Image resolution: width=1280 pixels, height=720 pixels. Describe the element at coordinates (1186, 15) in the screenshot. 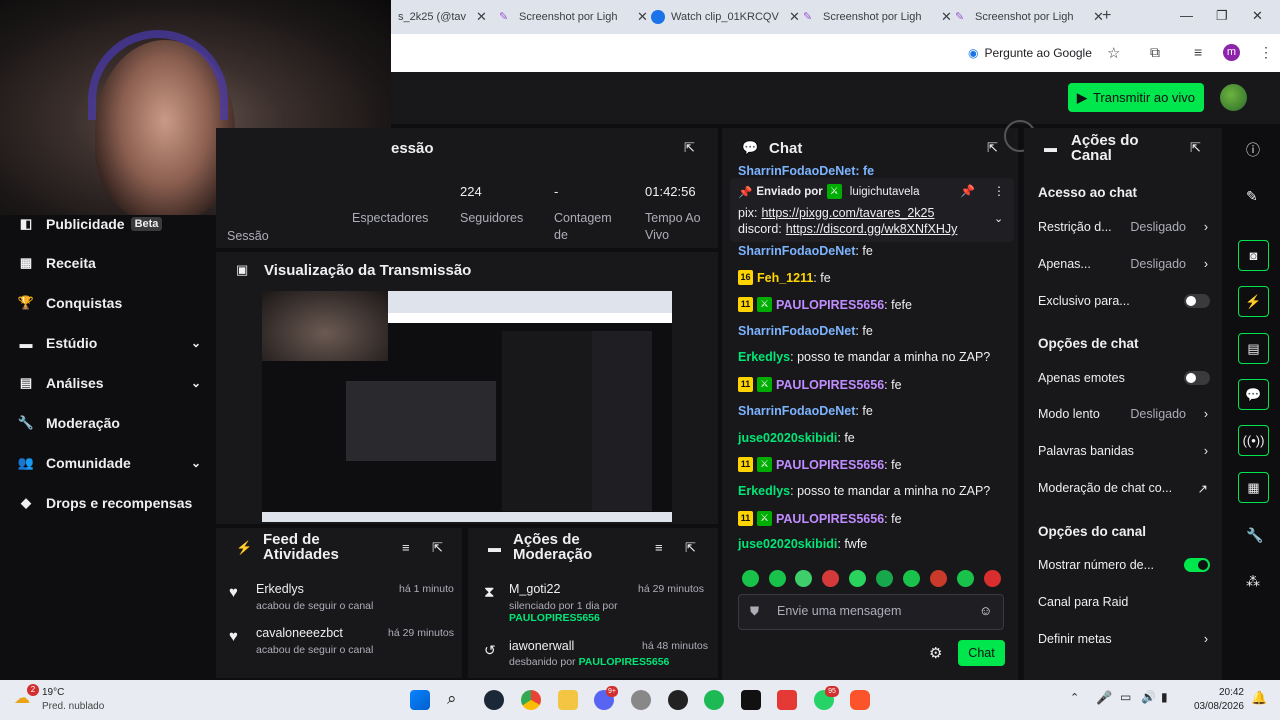

I see `minimize-button: —` at that location.